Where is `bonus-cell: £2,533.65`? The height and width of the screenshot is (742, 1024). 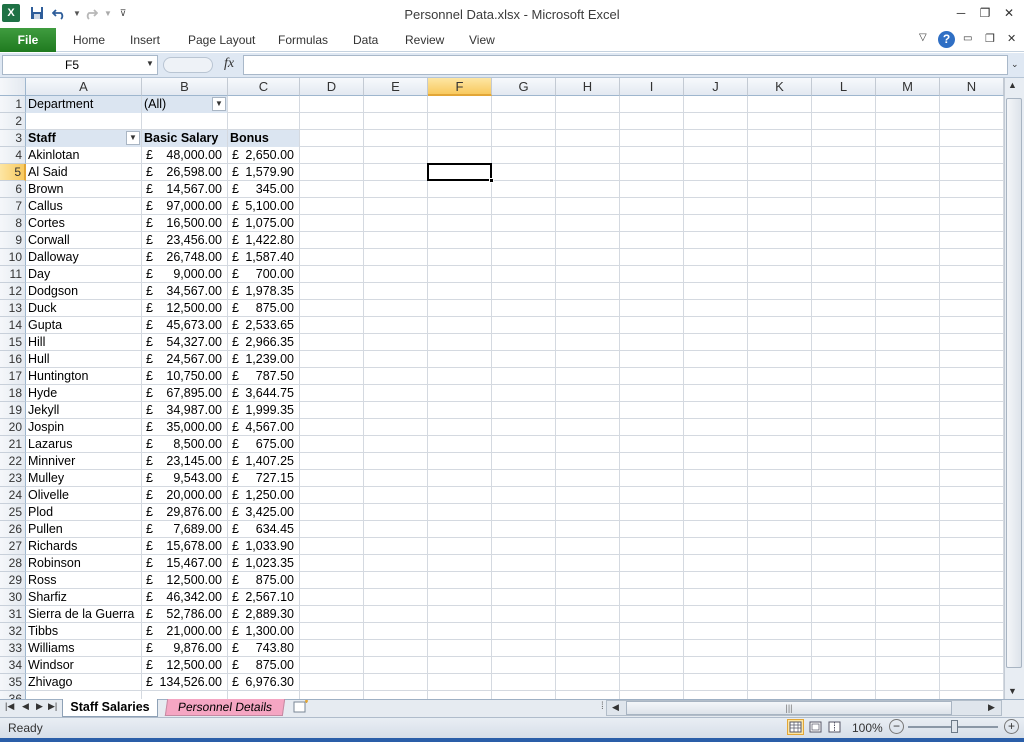 bonus-cell: £2,533.65 is located at coordinates (263, 325).